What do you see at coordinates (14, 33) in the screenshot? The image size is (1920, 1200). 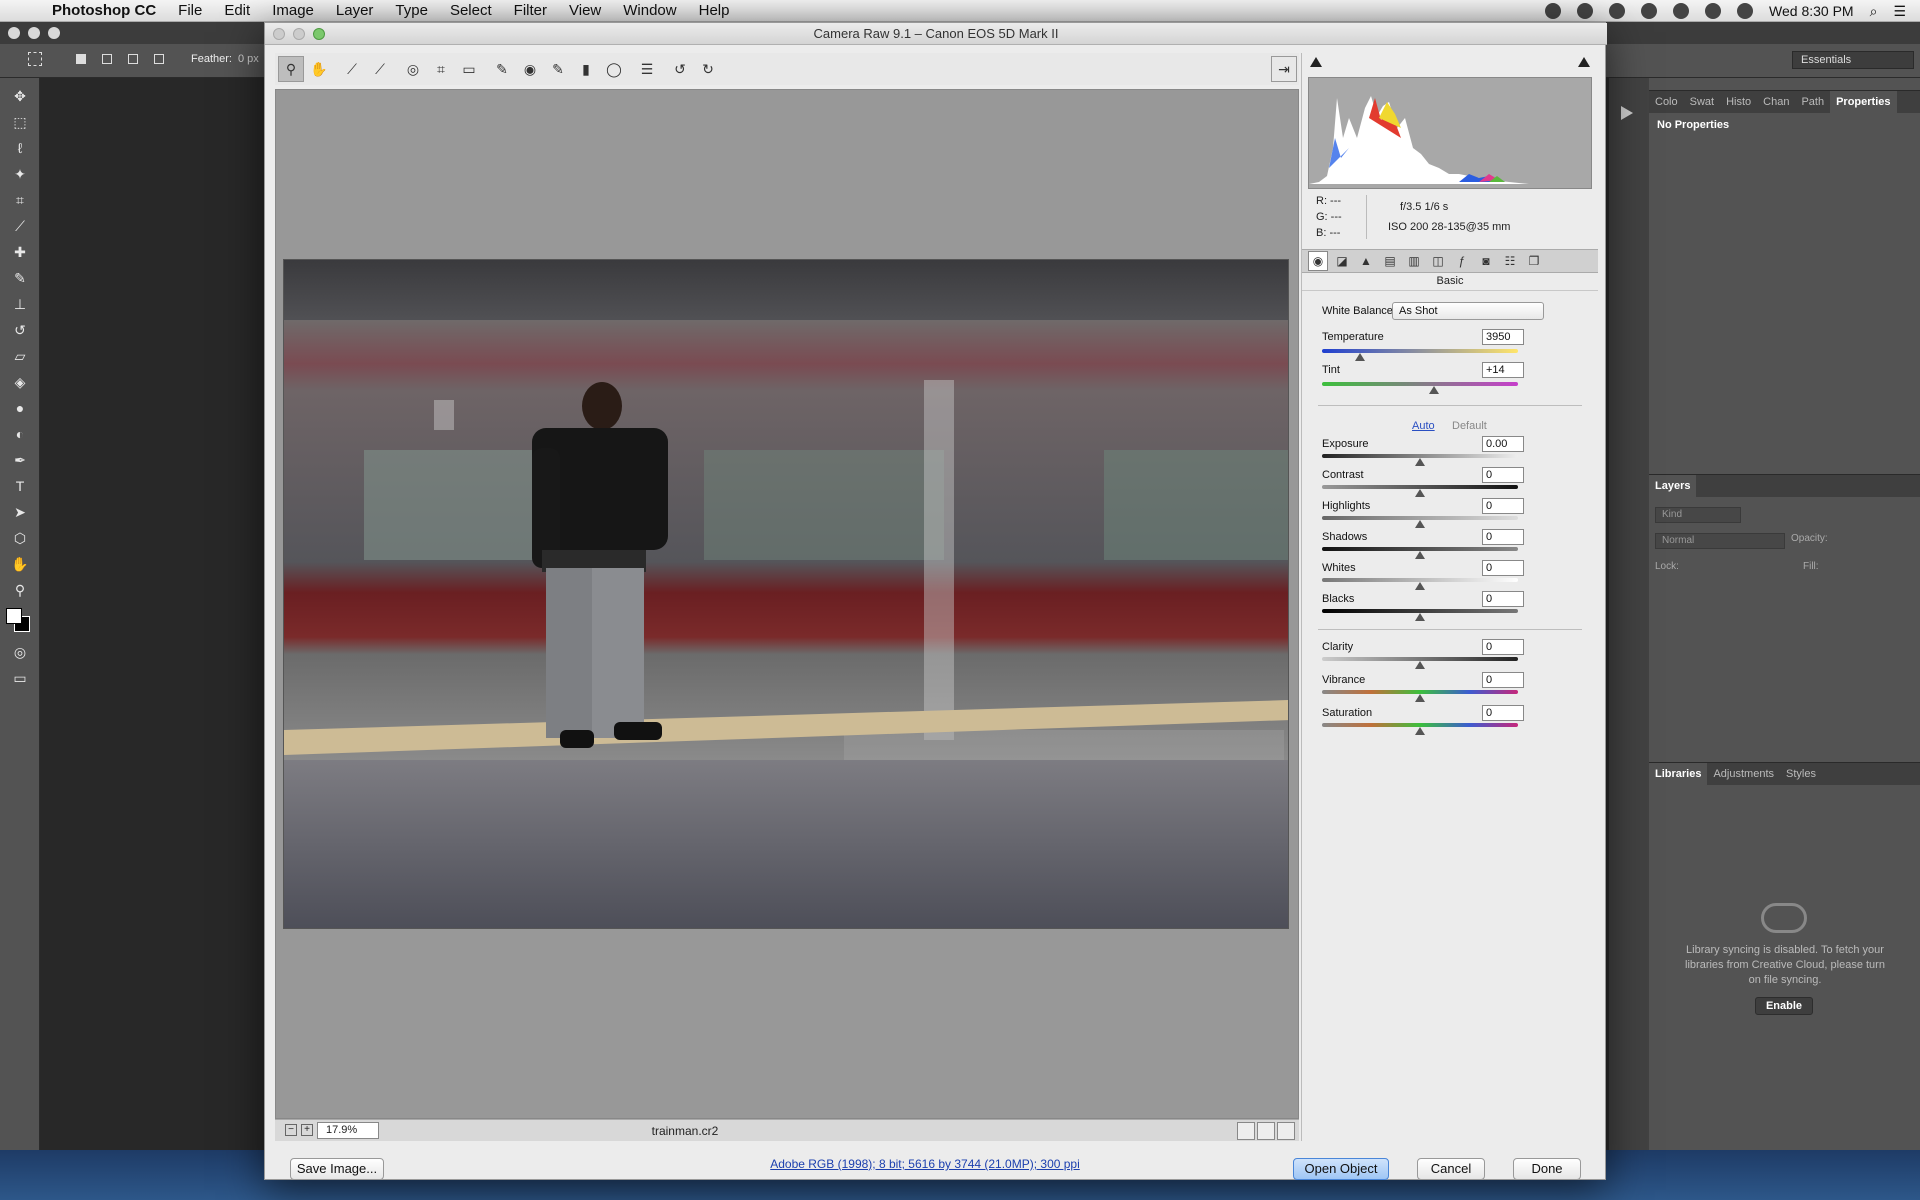 I see `close-icon` at bounding box center [14, 33].